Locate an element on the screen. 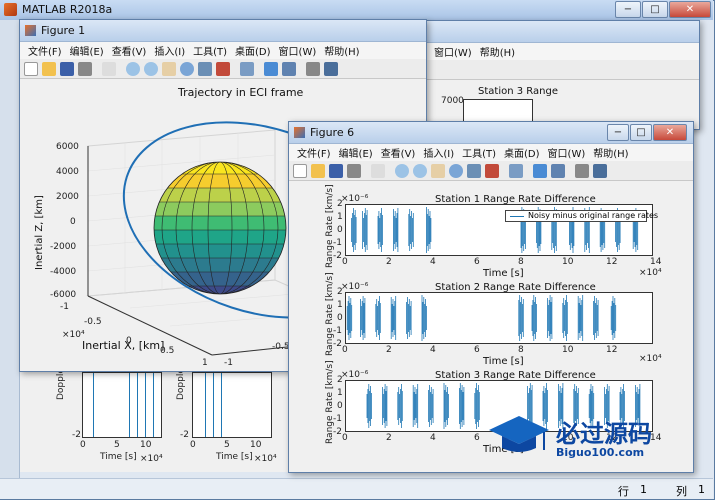 Image resolution: width=715 pixels, height=500 pixels. y-tick-label: 0 is located at coordinates (340, 318).